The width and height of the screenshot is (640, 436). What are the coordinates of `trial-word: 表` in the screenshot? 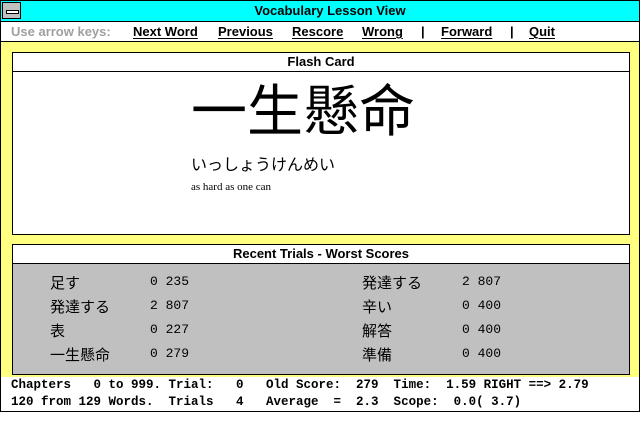 It's located at (58, 331).